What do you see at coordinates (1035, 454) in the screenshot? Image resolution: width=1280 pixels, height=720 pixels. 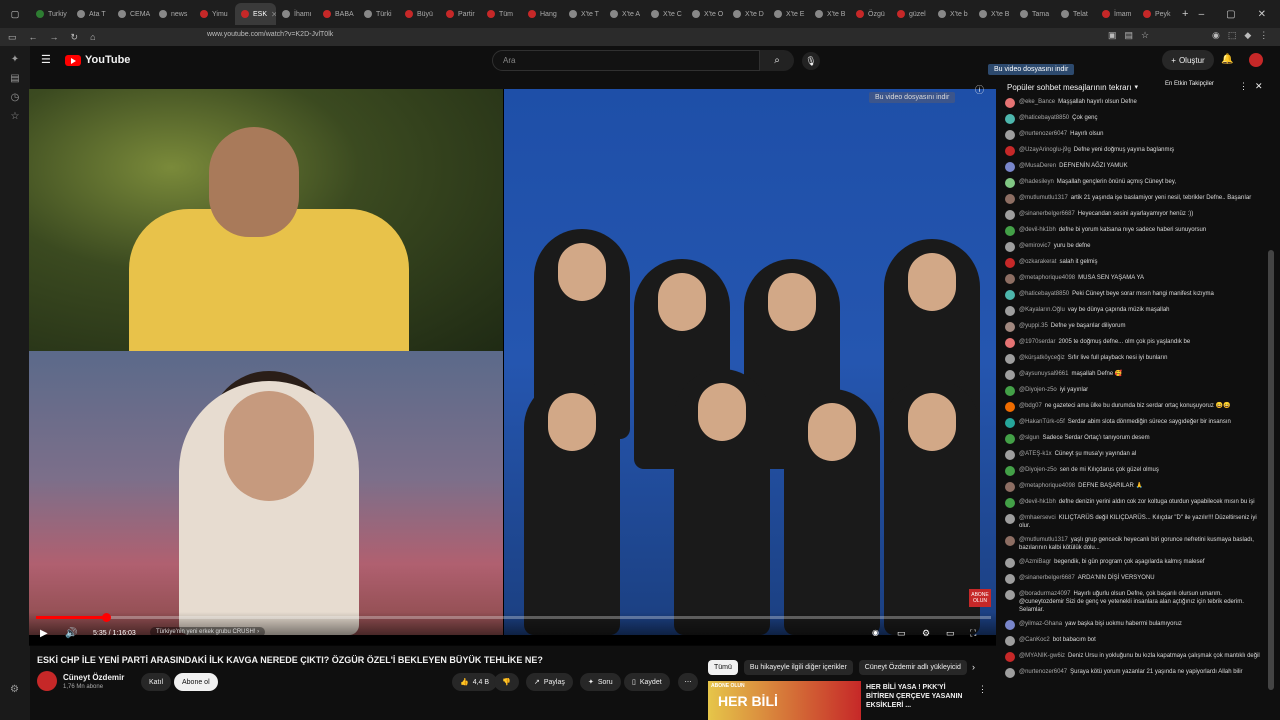 I see `chat-author: @ATEŞ-k1x` at bounding box center [1035, 454].